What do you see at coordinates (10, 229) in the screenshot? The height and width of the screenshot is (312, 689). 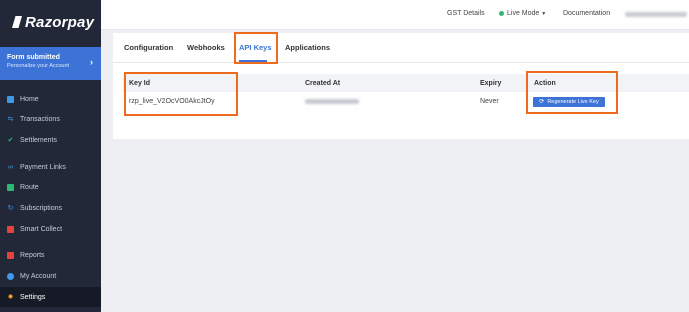 I see `smart-collect-icon` at bounding box center [10, 229].